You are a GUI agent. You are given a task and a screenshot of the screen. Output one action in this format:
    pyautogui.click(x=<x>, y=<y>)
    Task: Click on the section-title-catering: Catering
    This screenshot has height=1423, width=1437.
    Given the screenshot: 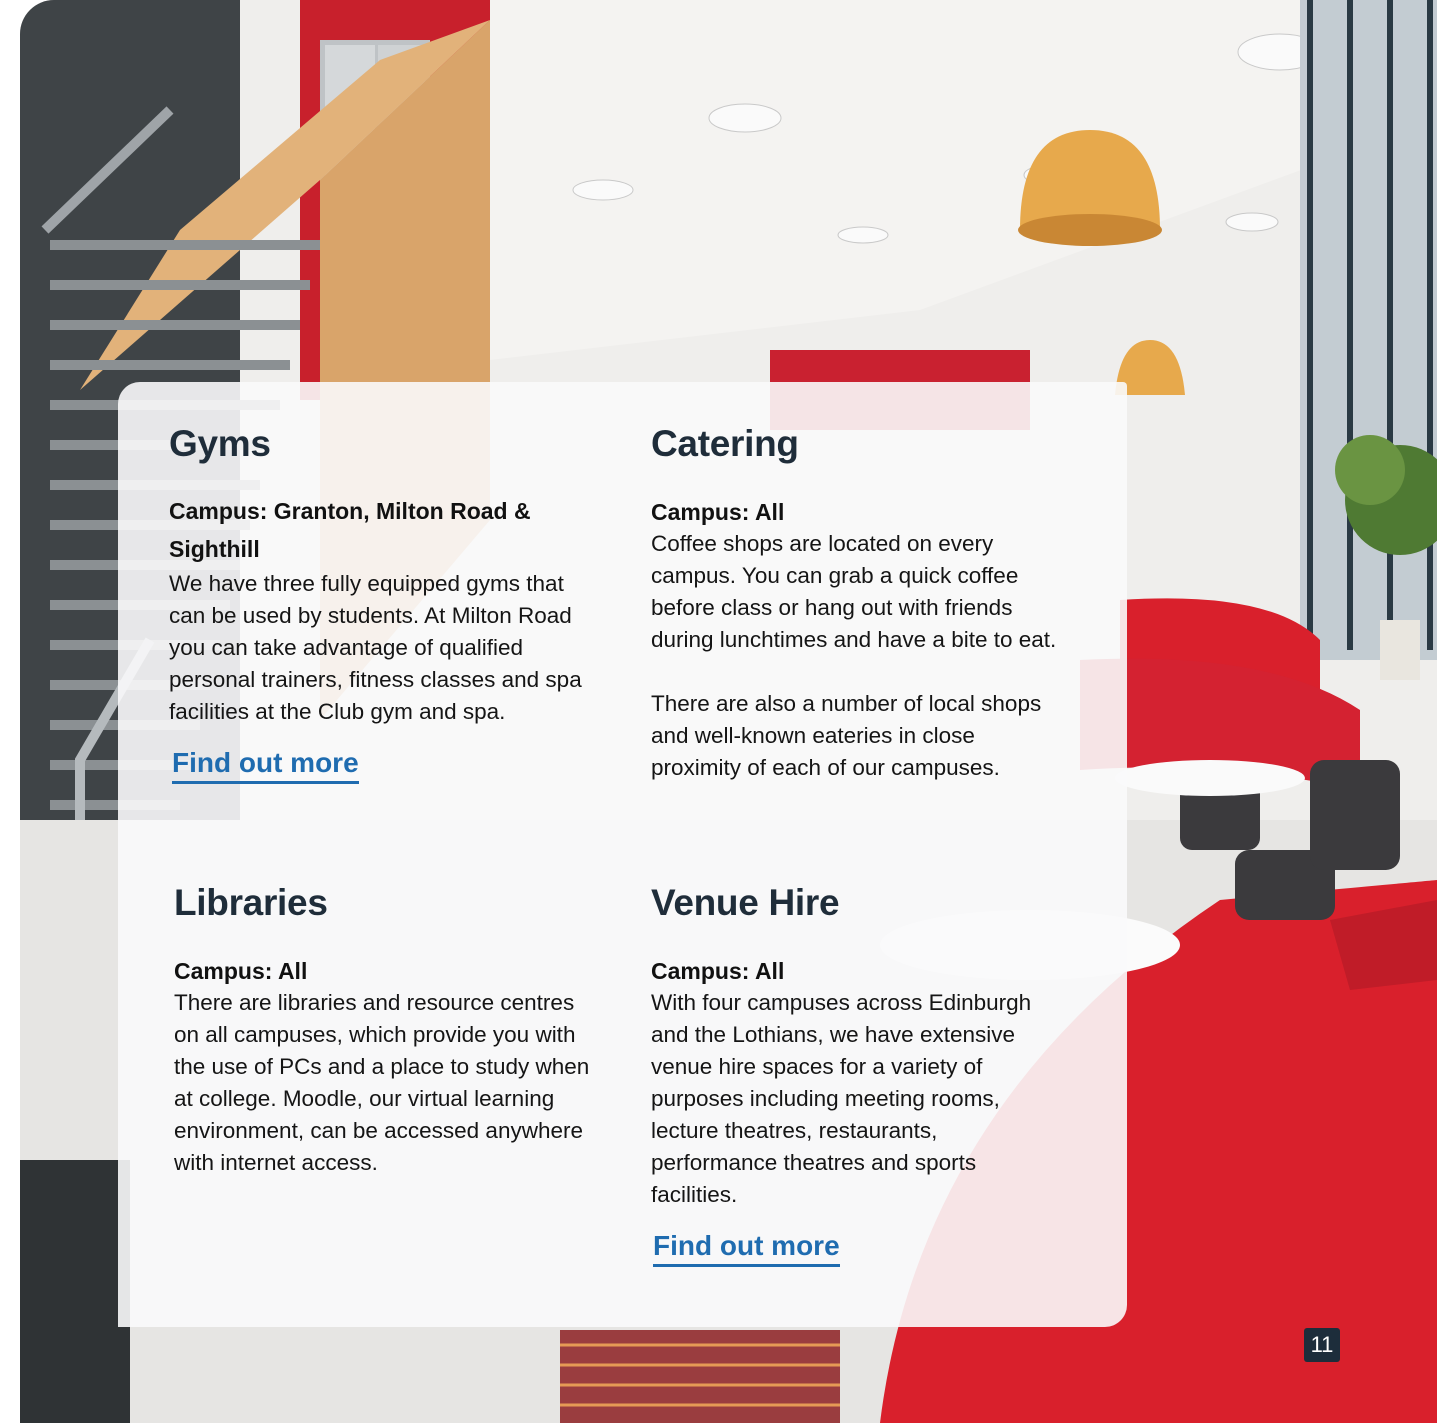 What is the action you would take?
    pyautogui.click(x=725, y=443)
    